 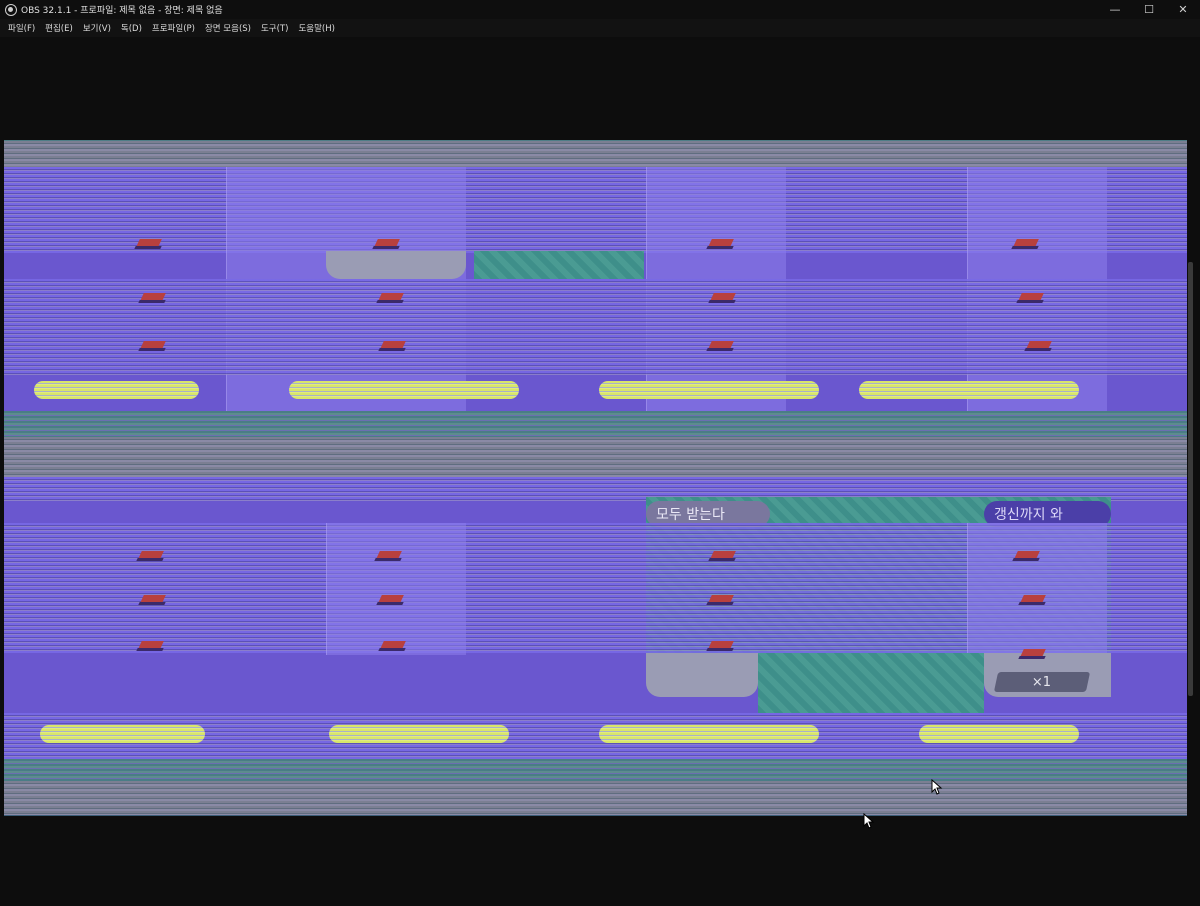 What do you see at coordinates (131, 28) in the screenshot?
I see `menu-docks: 독(D)` at bounding box center [131, 28].